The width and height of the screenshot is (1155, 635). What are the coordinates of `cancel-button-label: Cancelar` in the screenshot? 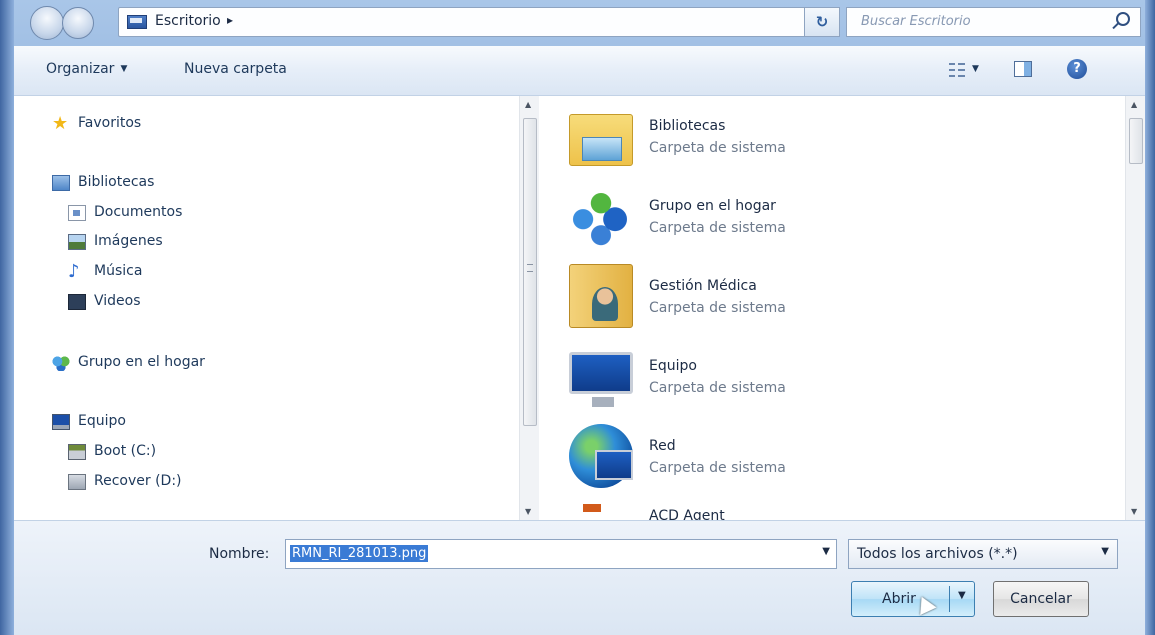 It's located at (1041, 599).